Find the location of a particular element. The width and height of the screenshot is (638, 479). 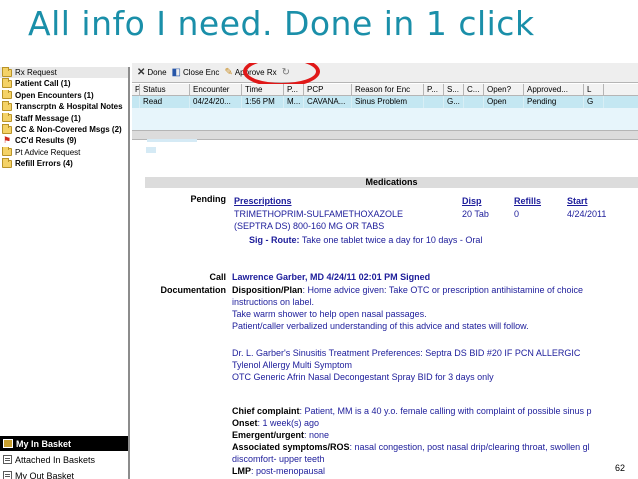

folder-label: Transcrptn & Hospital Notes is located at coordinates (69, 107).